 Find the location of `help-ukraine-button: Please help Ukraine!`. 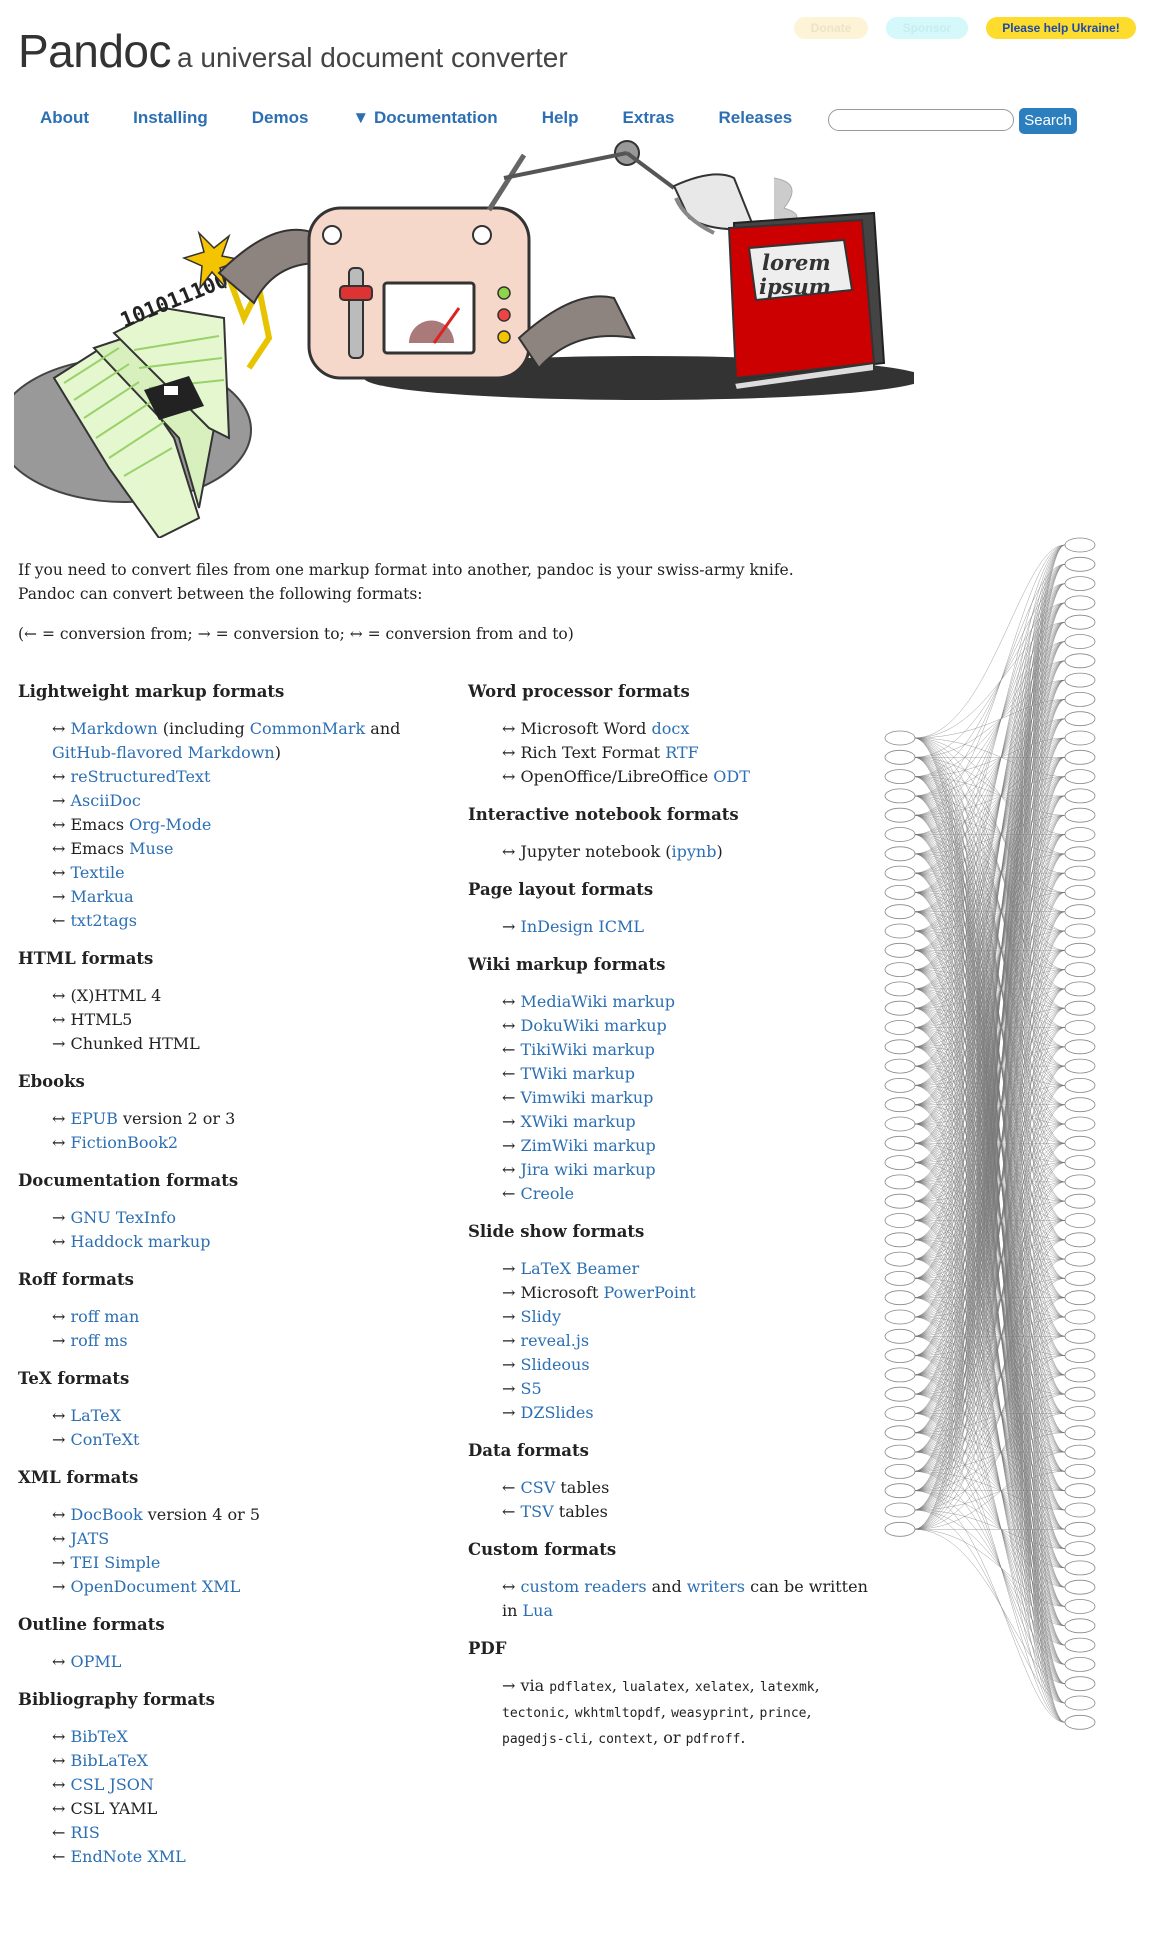

help-ukraine-button: Please help Ukraine! is located at coordinates (1061, 28).